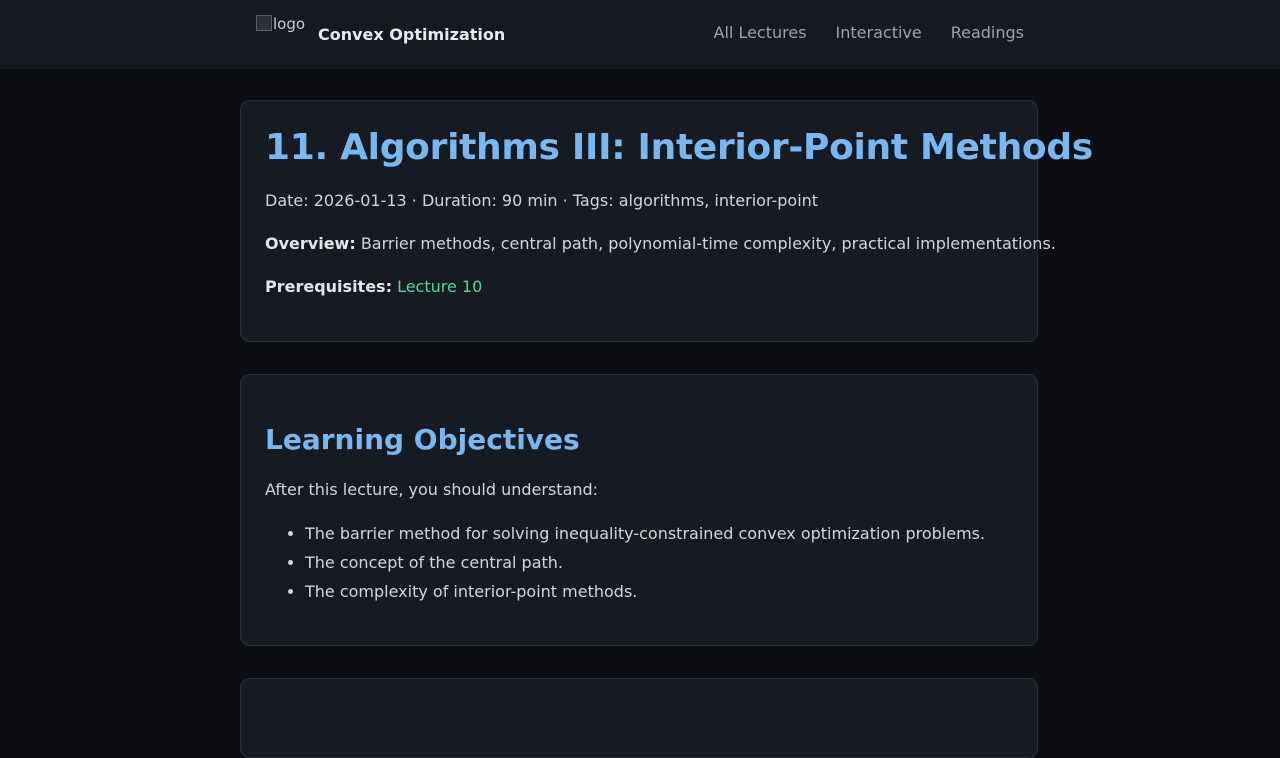  What do you see at coordinates (289, 24) in the screenshot?
I see `logo-alt-text: logo` at bounding box center [289, 24].